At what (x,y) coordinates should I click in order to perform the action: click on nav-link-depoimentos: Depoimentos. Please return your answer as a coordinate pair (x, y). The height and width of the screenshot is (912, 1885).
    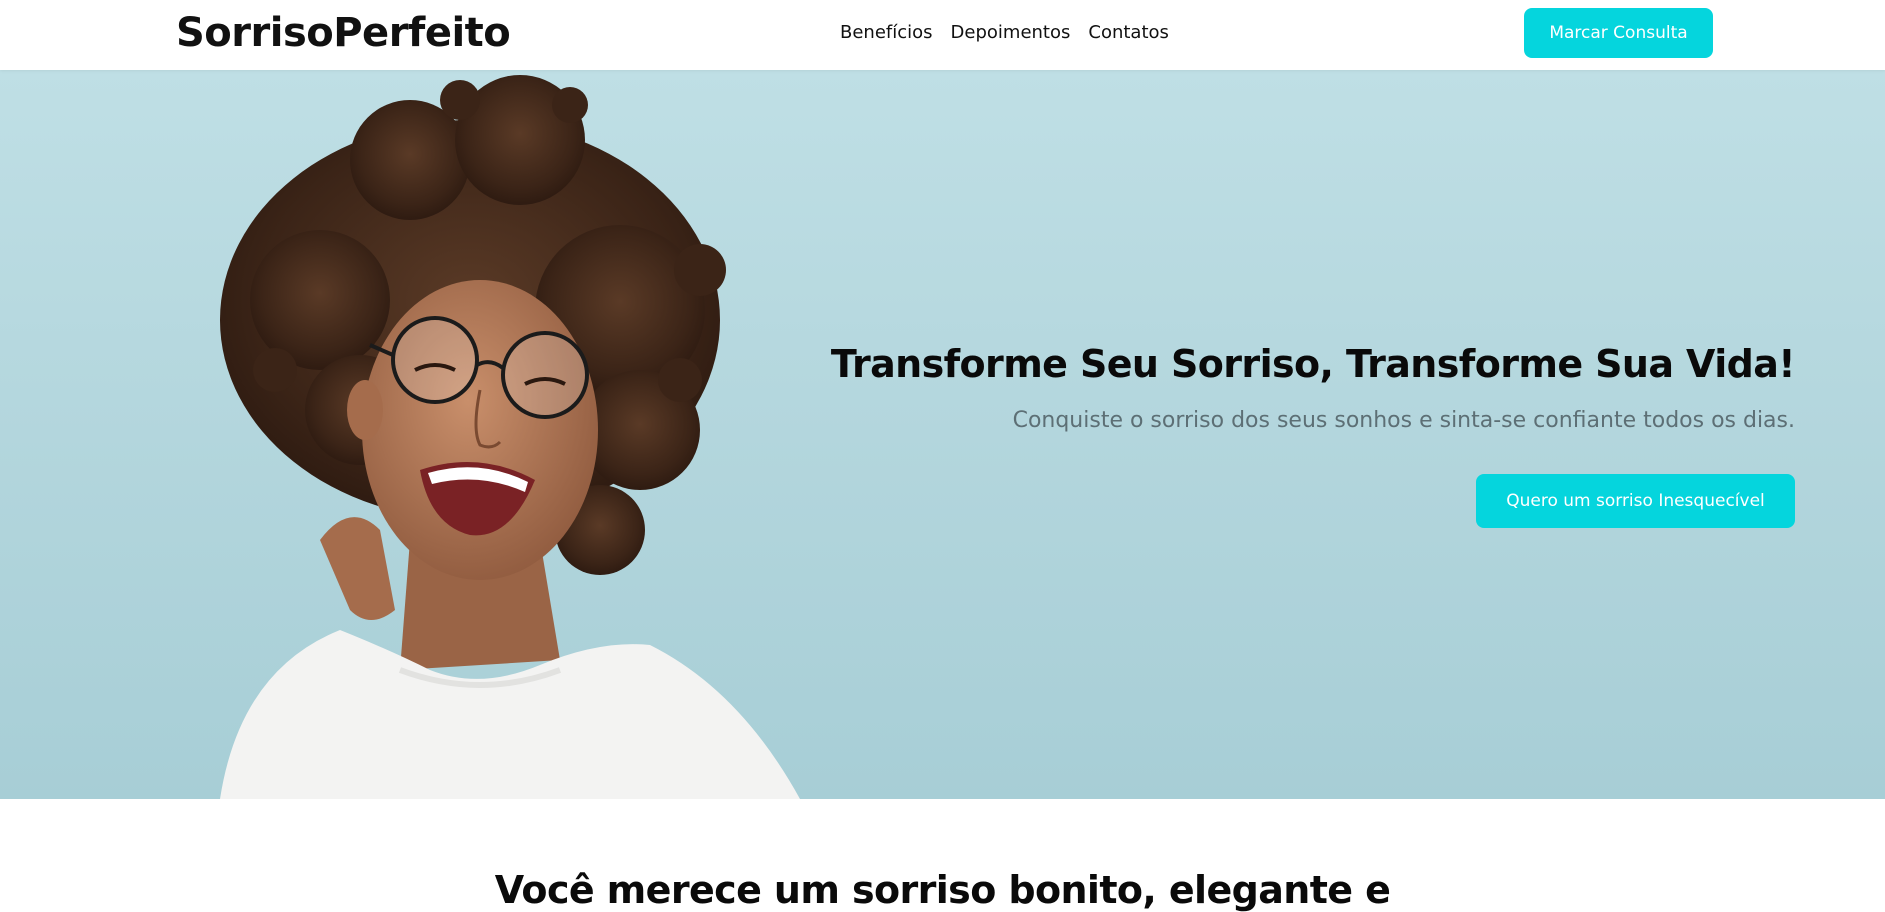
    Looking at the image, I should click on (1011, 32).